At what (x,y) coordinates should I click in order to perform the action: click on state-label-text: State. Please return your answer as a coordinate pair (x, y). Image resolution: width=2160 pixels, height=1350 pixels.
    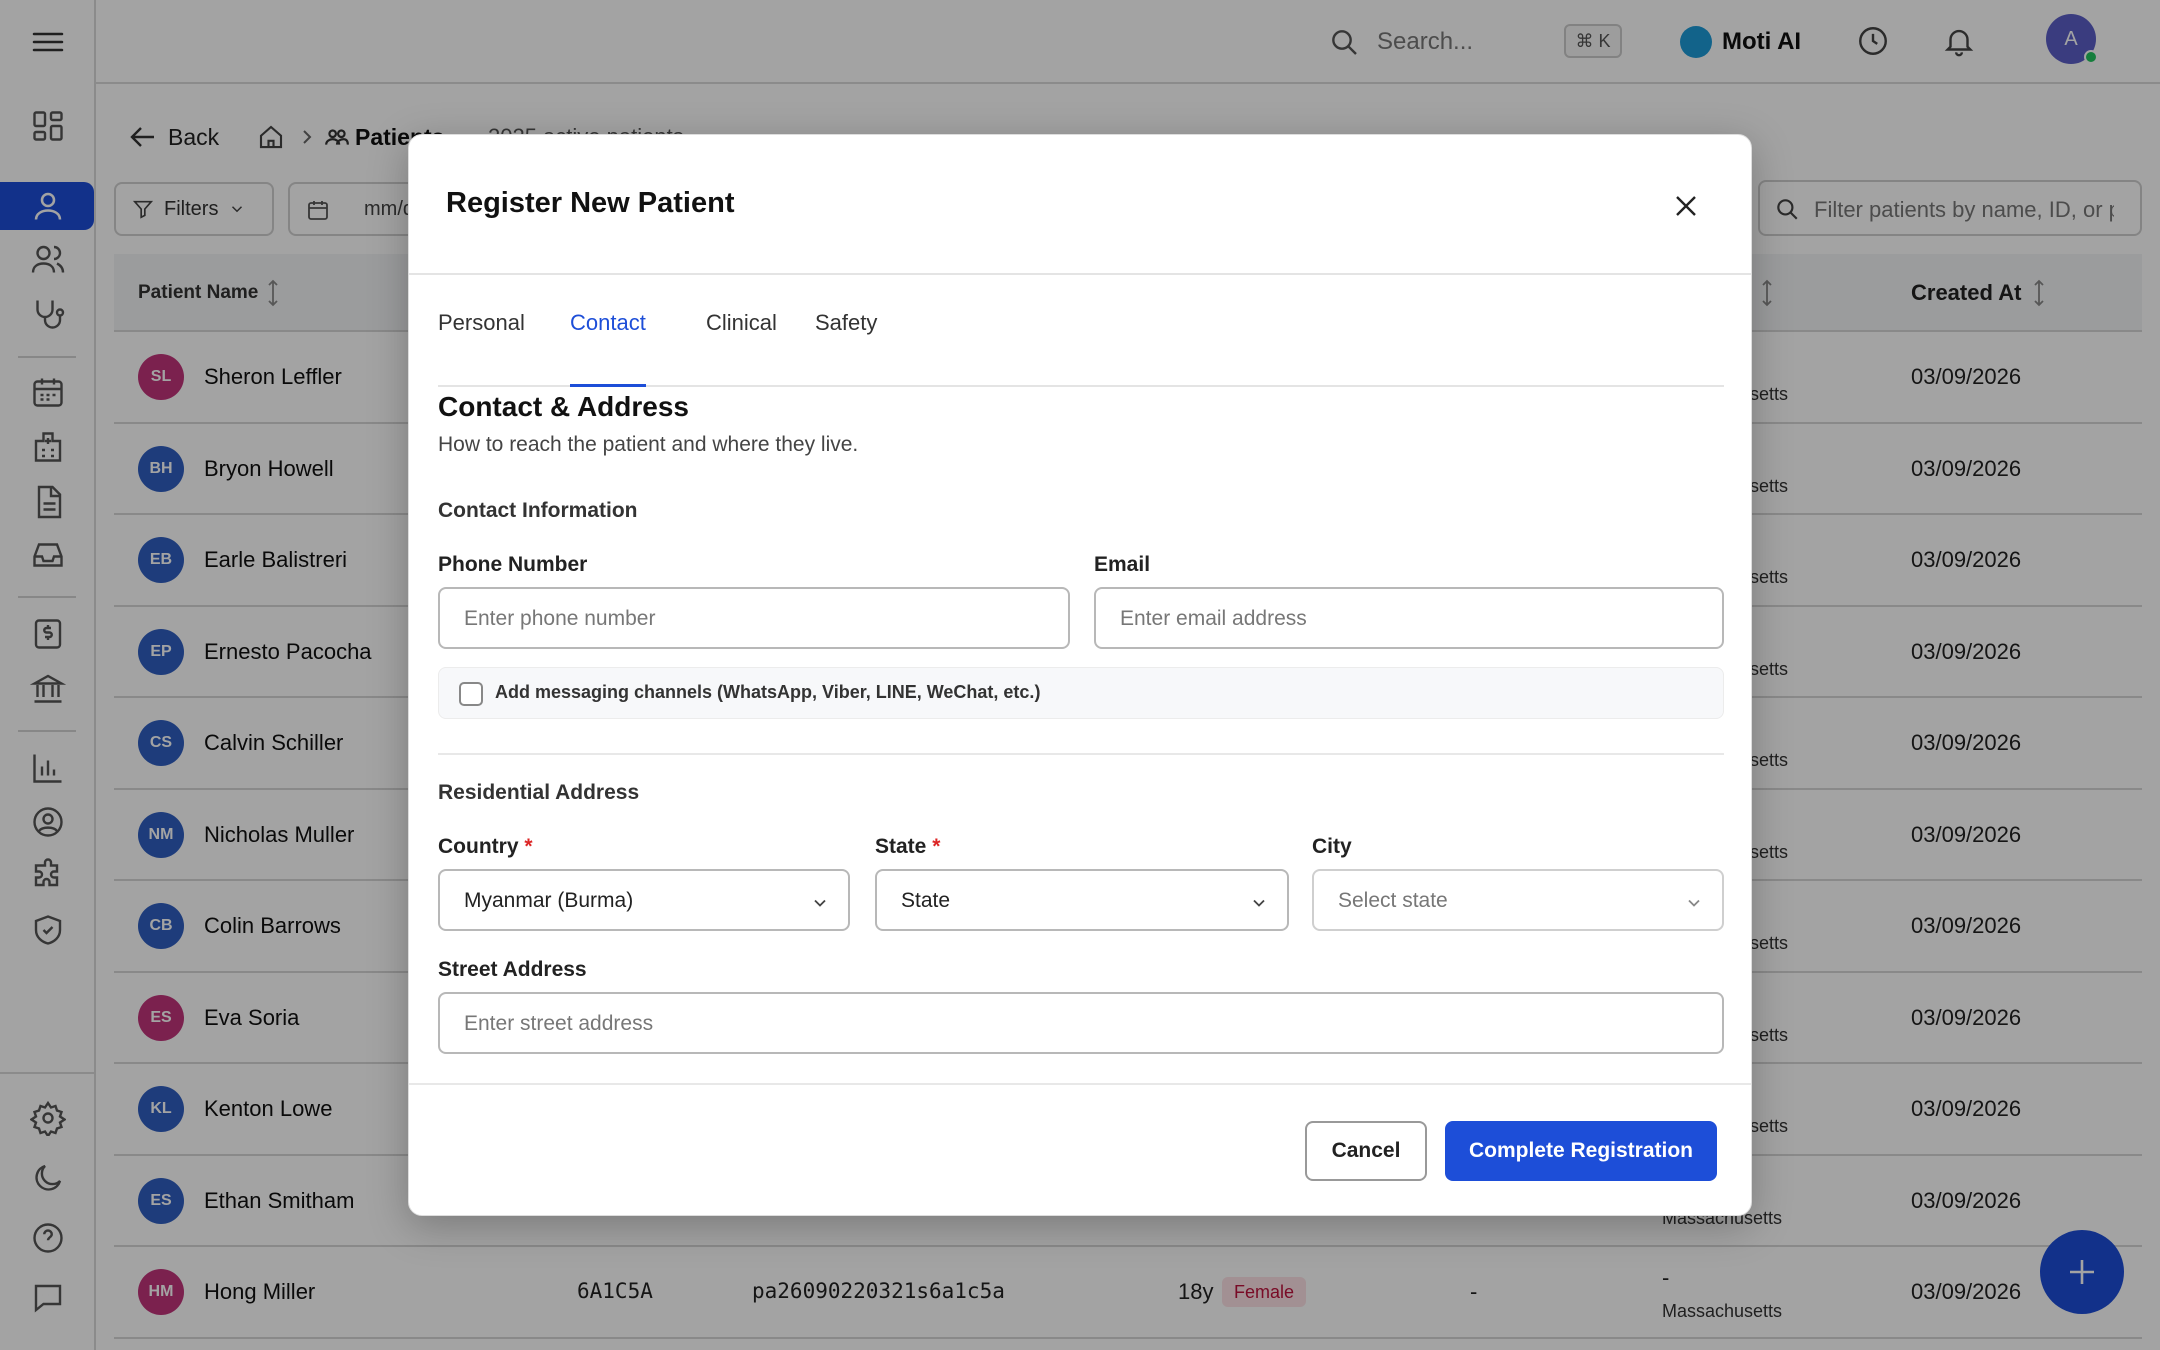
    Looking at the image, I should click on (901, 846).